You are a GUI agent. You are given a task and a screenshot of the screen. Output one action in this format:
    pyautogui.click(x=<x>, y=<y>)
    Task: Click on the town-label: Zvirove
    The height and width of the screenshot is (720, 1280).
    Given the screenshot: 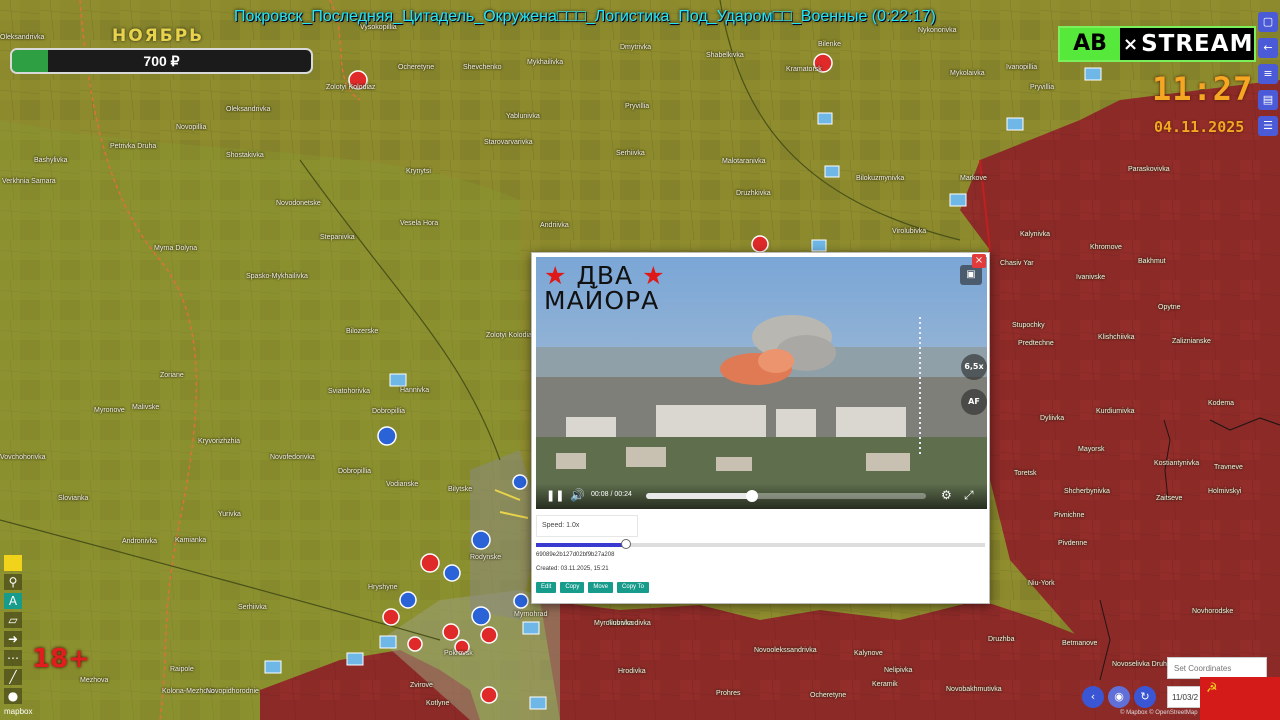 What is the action you would take?
    pyautogui.click(x=421, y=685)
    